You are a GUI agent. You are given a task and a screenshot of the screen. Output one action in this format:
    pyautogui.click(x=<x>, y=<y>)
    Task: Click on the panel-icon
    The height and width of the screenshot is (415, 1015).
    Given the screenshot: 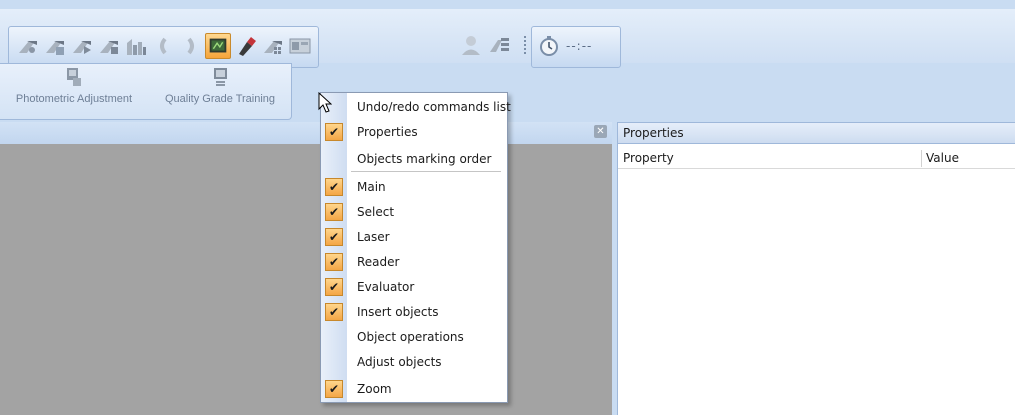 What is the action you would take?
    pyautogui.click(x=300, y=46)
    